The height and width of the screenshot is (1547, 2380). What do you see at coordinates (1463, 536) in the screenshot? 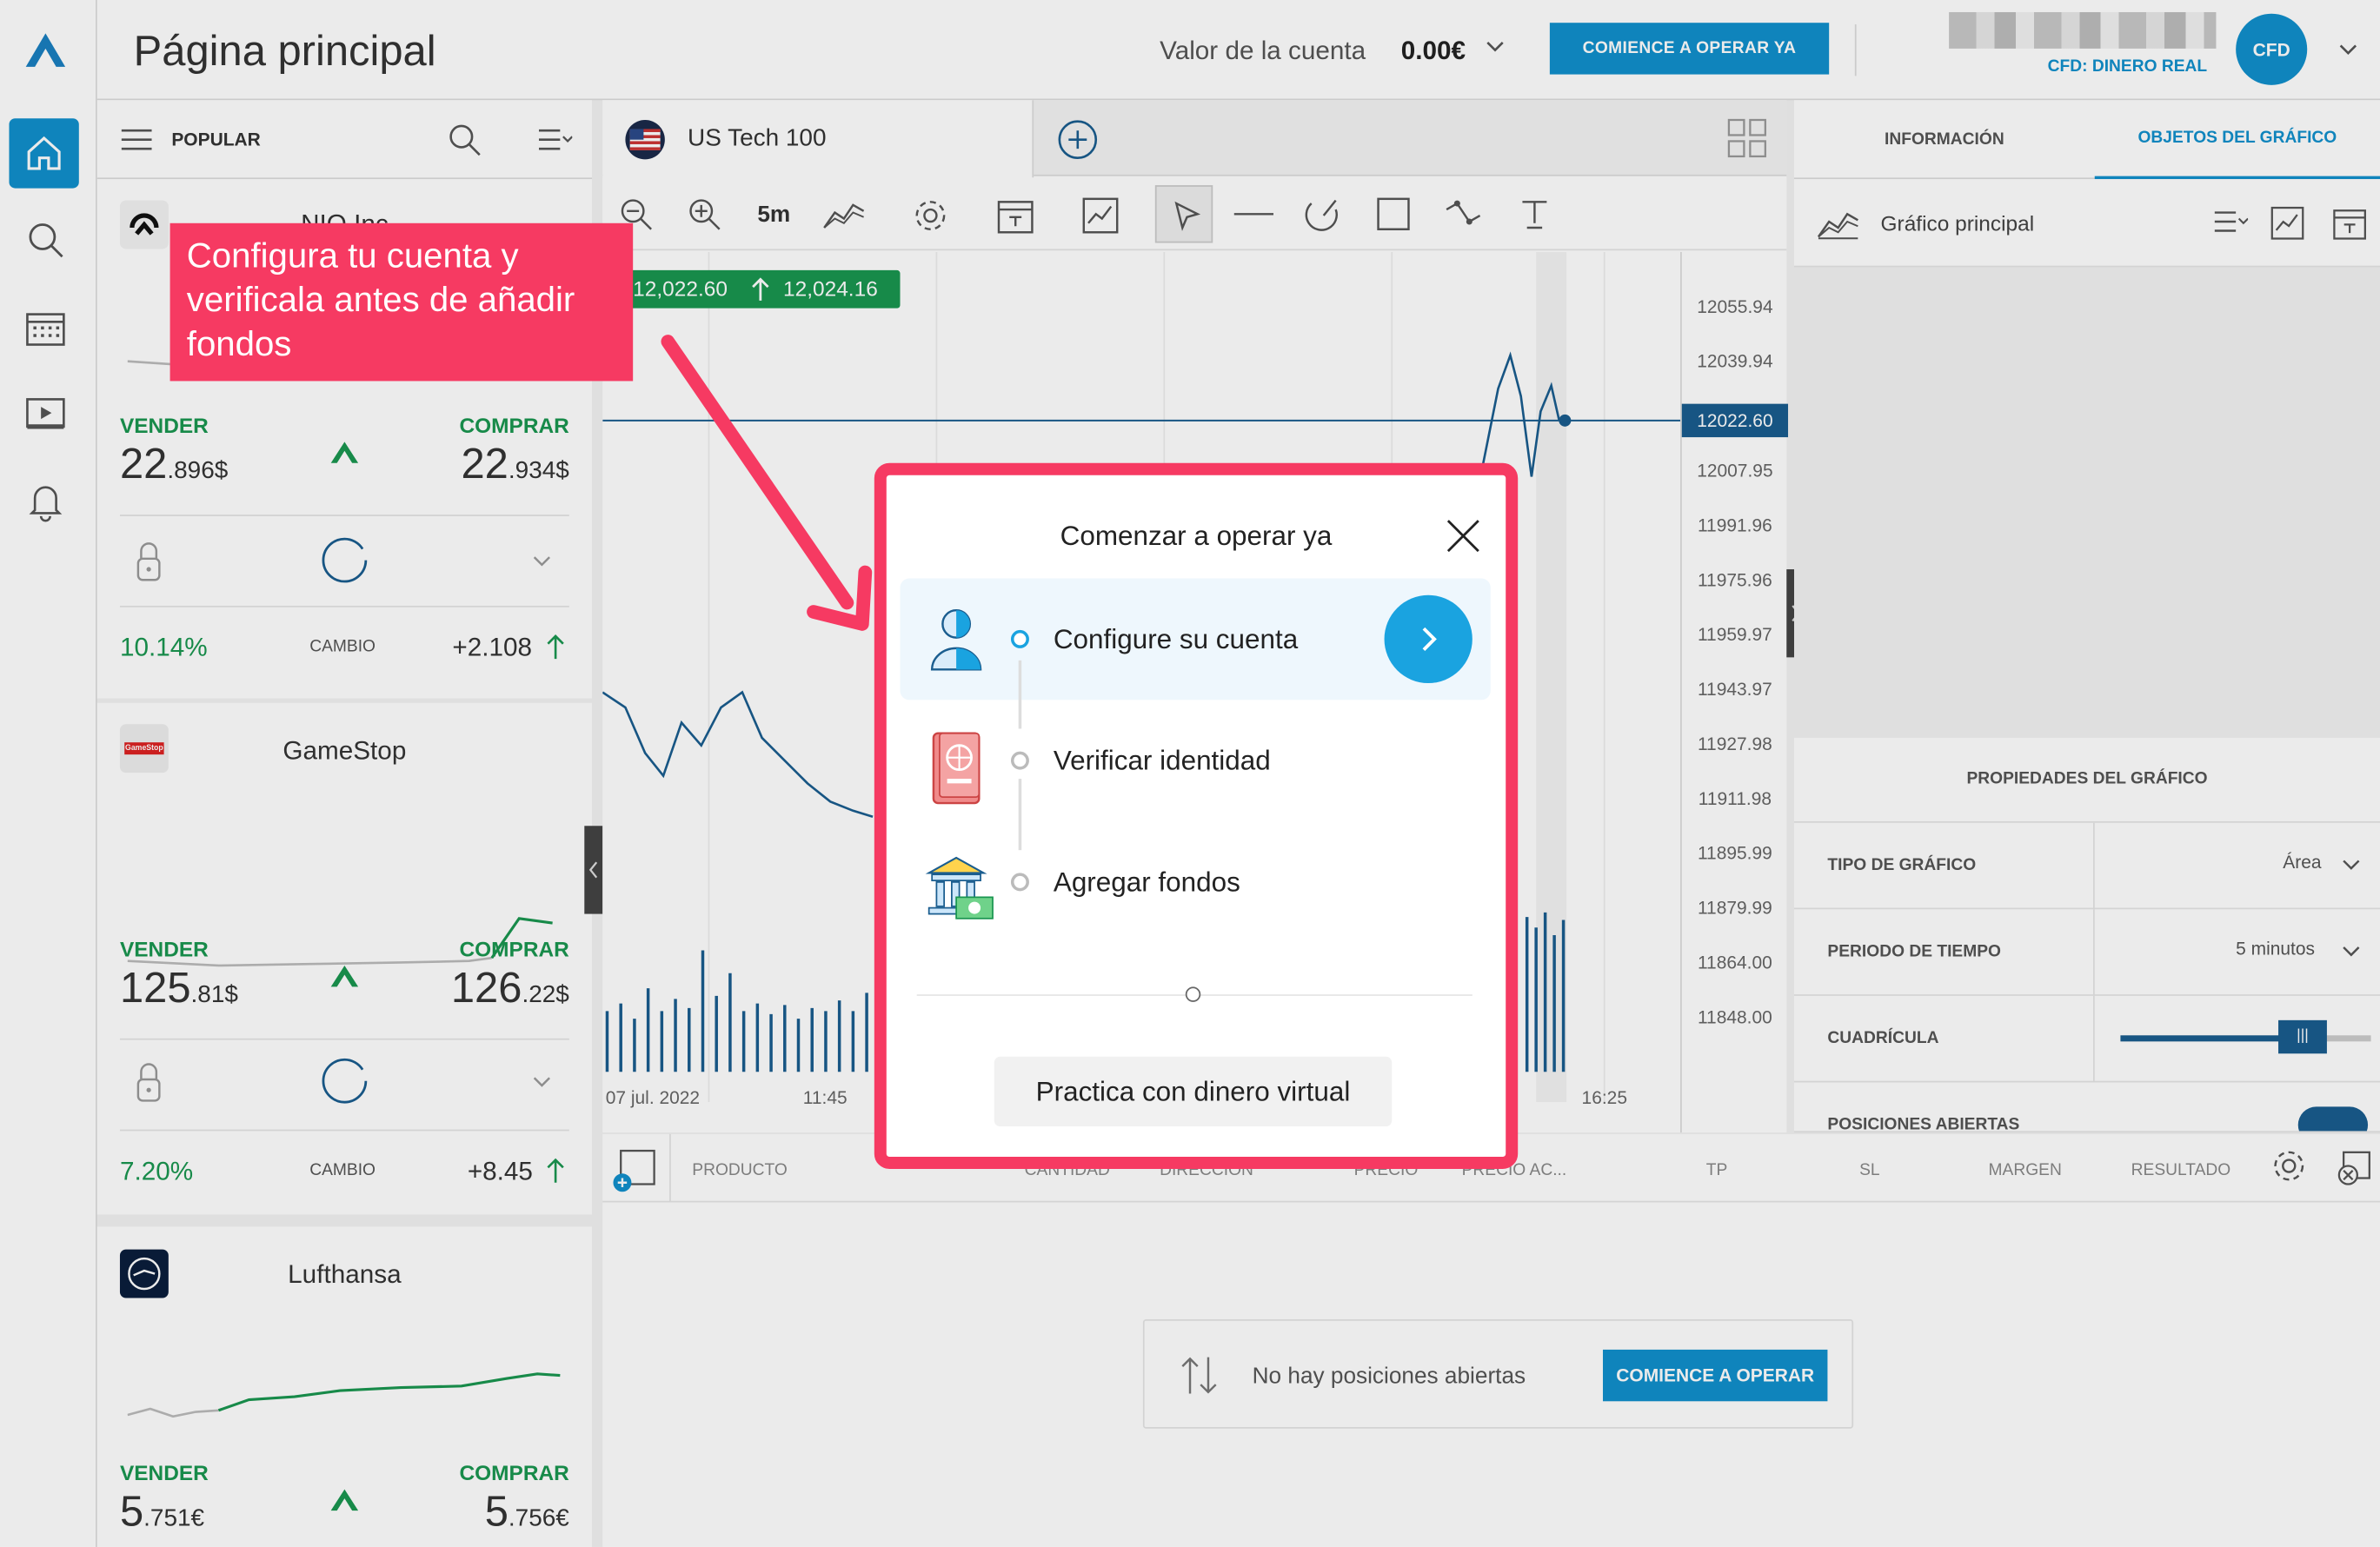
I see `close-icon` at bounding box center [1463, 536].